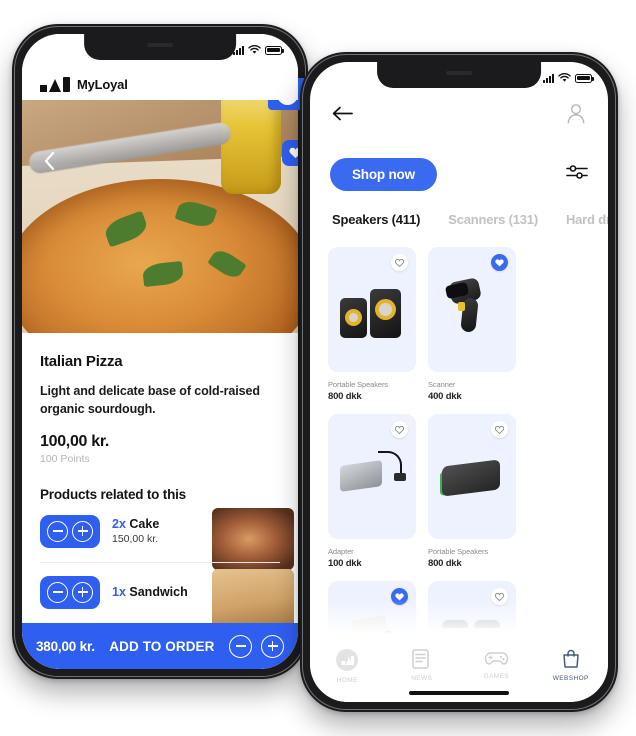 The width and height of the screenshot is (636, 736). Describe the element at coordinates (345, 563) in the screenshot. I see `product-price: 100 dkk` at that location.